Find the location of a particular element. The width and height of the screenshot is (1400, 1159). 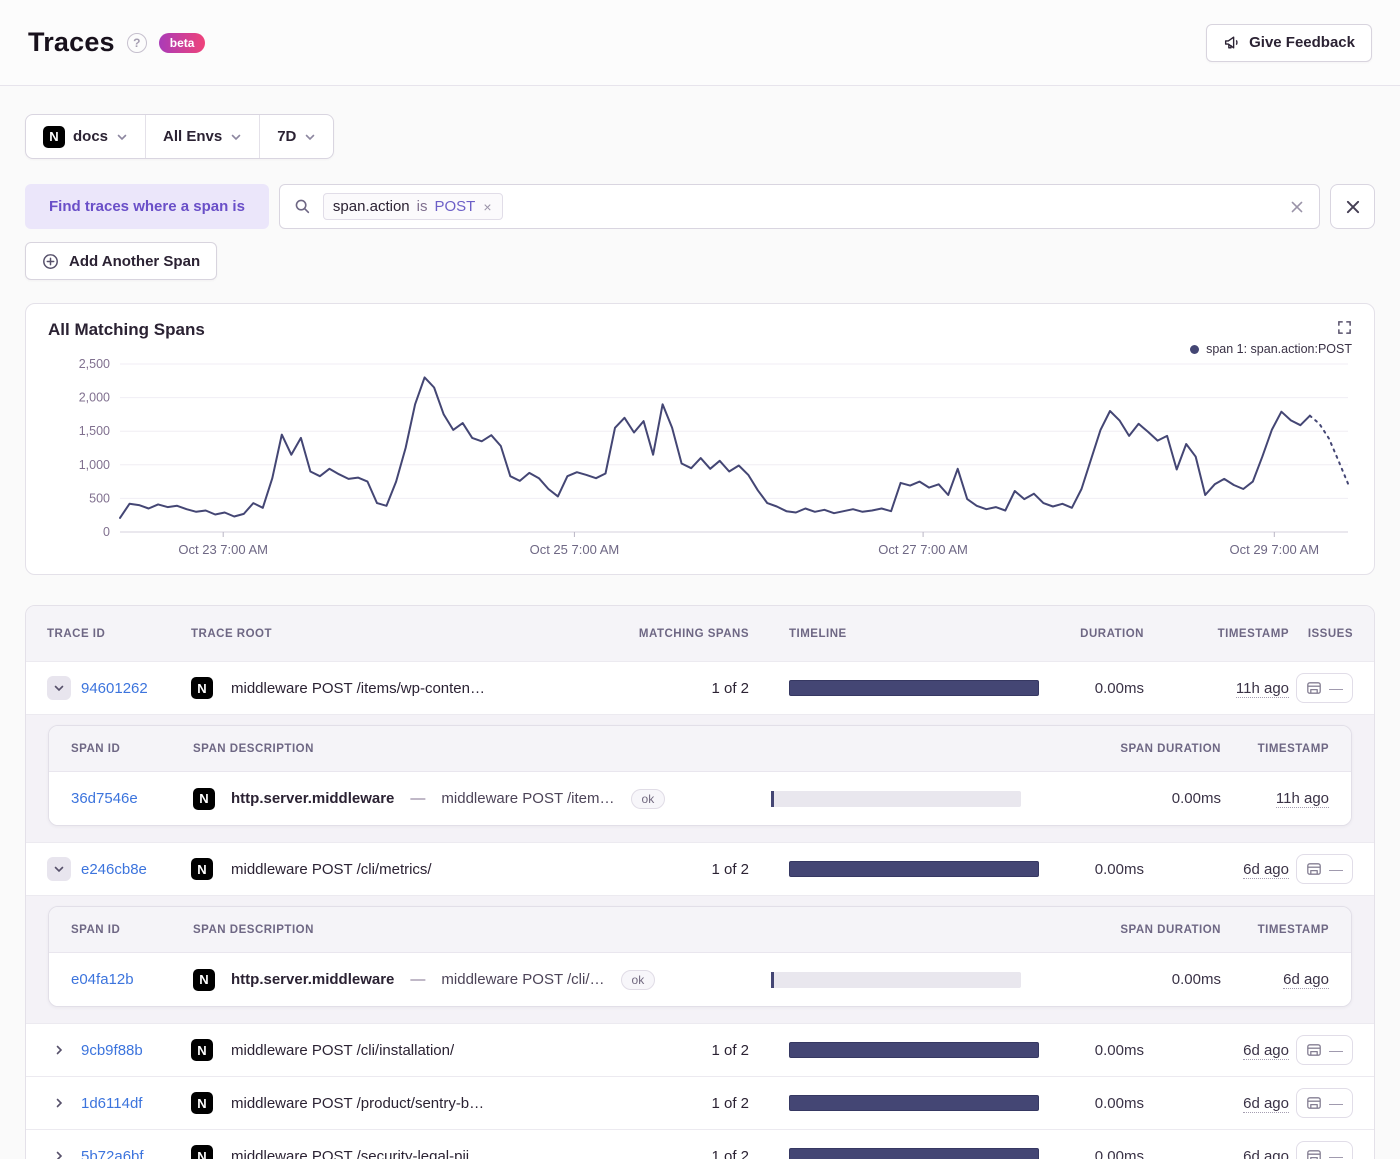

chart-title: All Matching Spans is located at coordinates (126, 329).